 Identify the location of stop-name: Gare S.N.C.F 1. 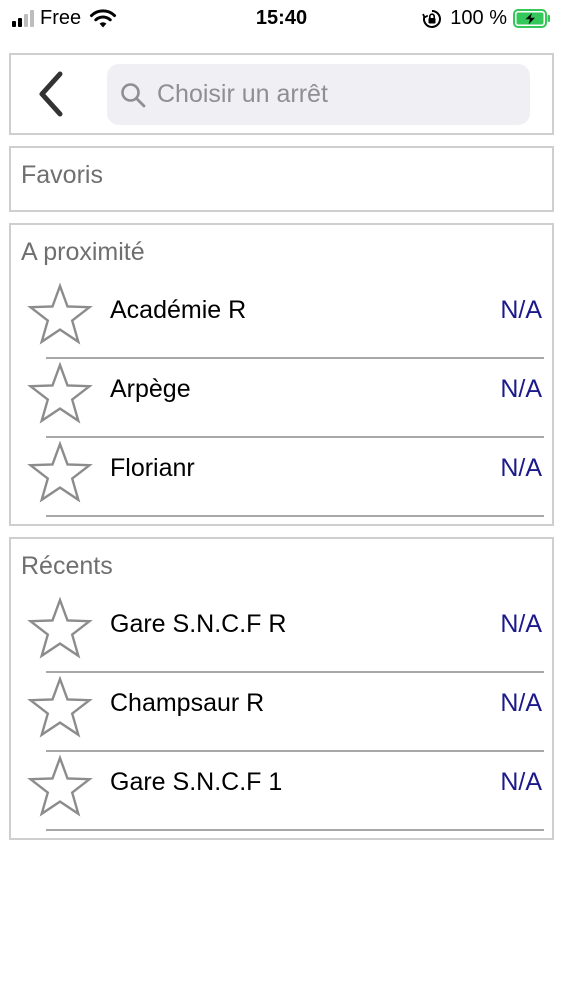
(196, 782).